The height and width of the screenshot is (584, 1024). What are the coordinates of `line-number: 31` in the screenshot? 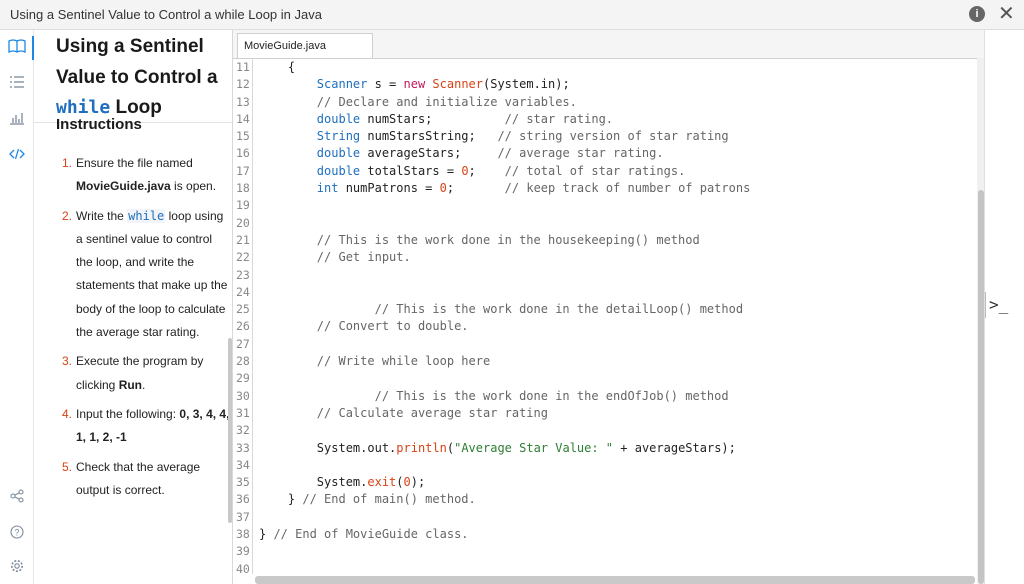 It's located at (243, 412).